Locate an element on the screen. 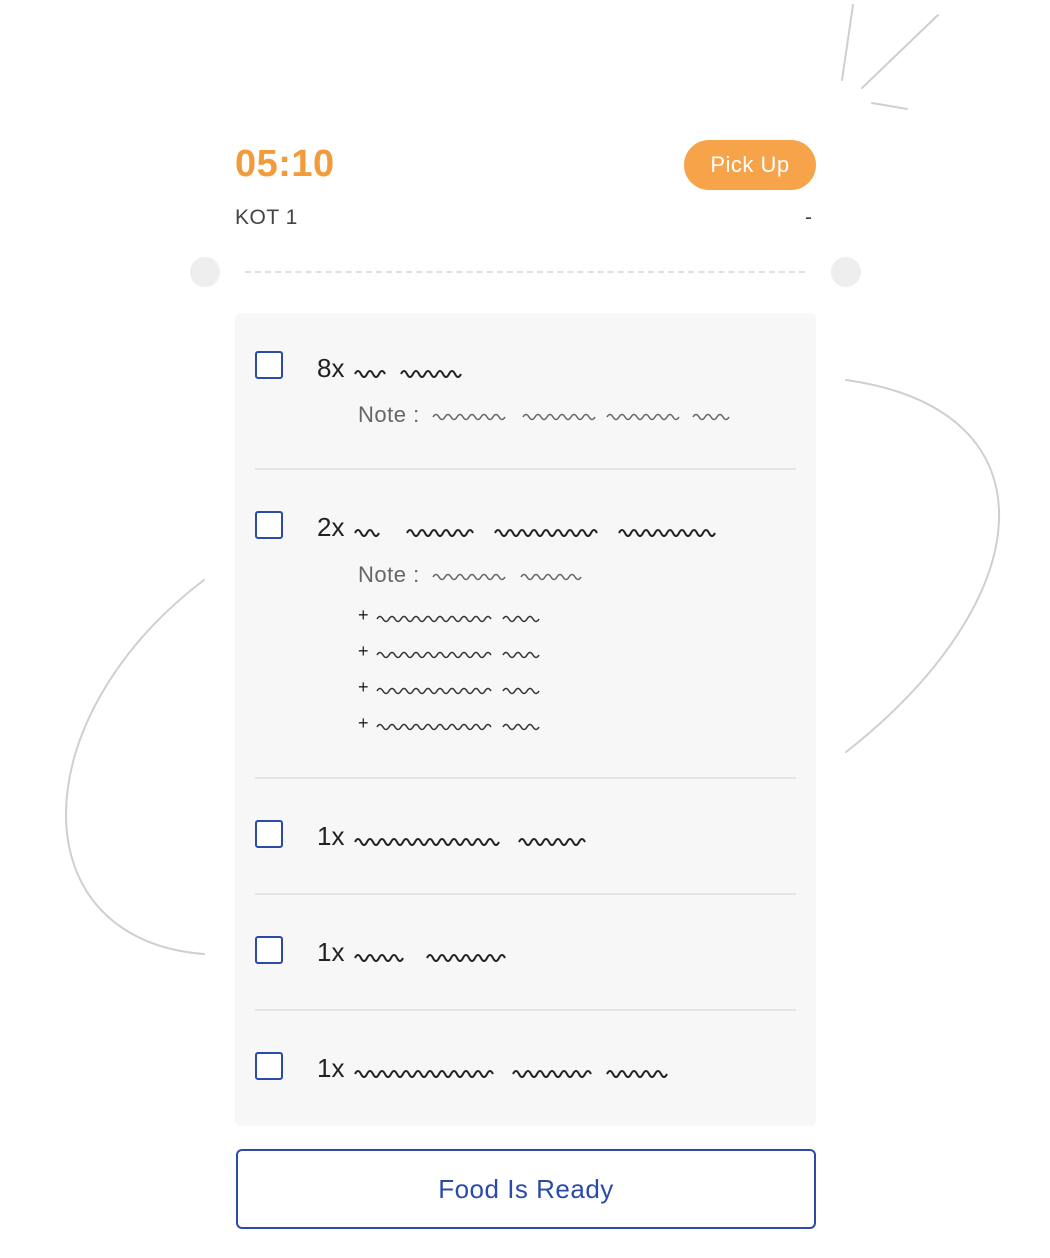 The image size is (1050, 1258). ticket-tear-line is located at coordinates (525, 272).